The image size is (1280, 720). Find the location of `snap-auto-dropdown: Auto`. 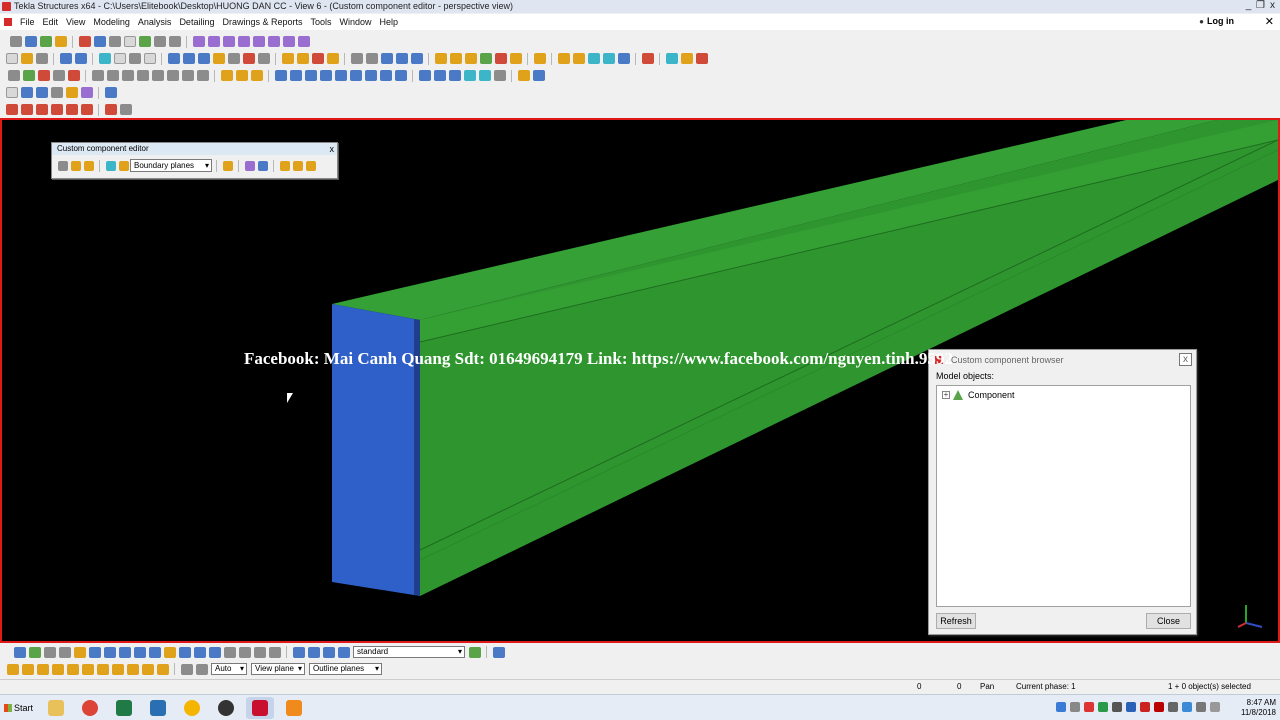

snap-auto-dropdown: Auto is located at coordinates (229, 669).